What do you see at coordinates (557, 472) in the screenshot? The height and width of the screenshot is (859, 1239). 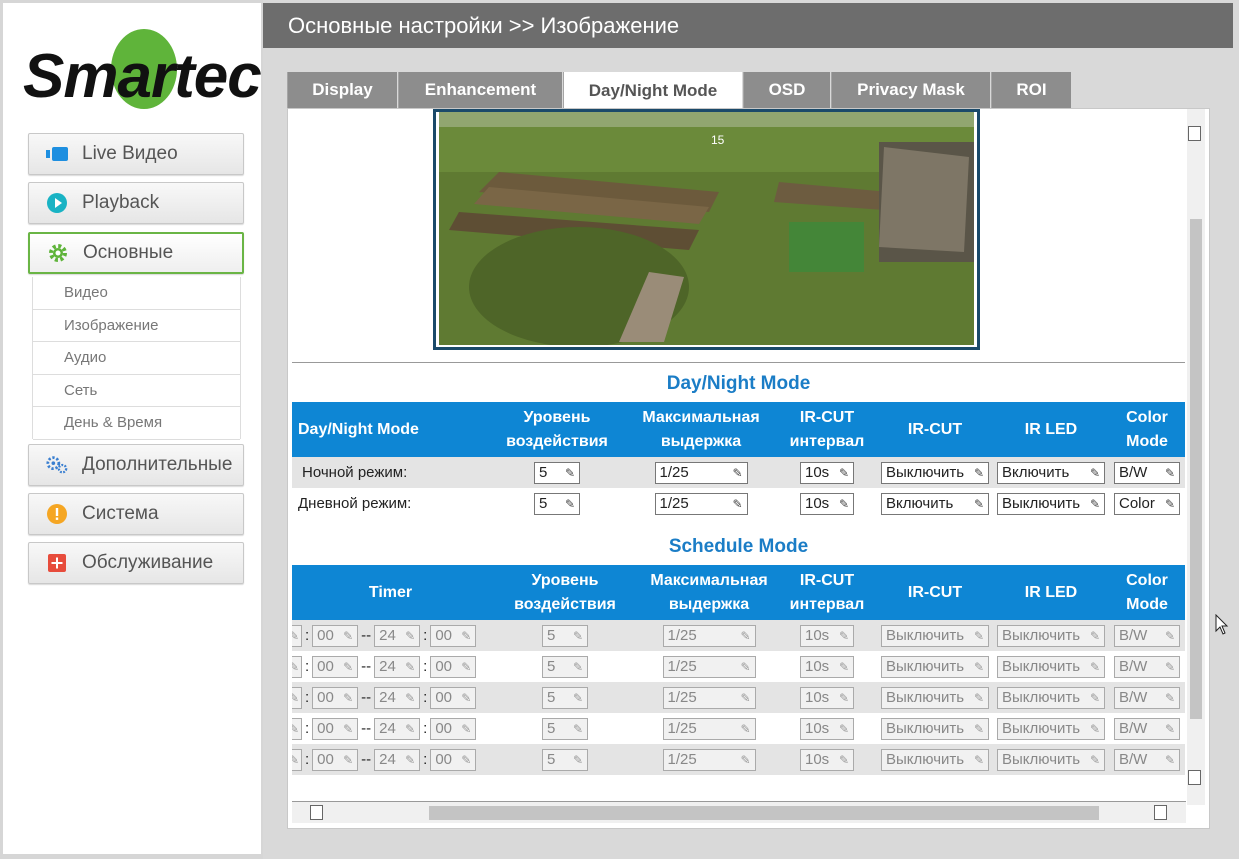 I see `night-level-field: 5 ✎` at bounding box center [557, 472].